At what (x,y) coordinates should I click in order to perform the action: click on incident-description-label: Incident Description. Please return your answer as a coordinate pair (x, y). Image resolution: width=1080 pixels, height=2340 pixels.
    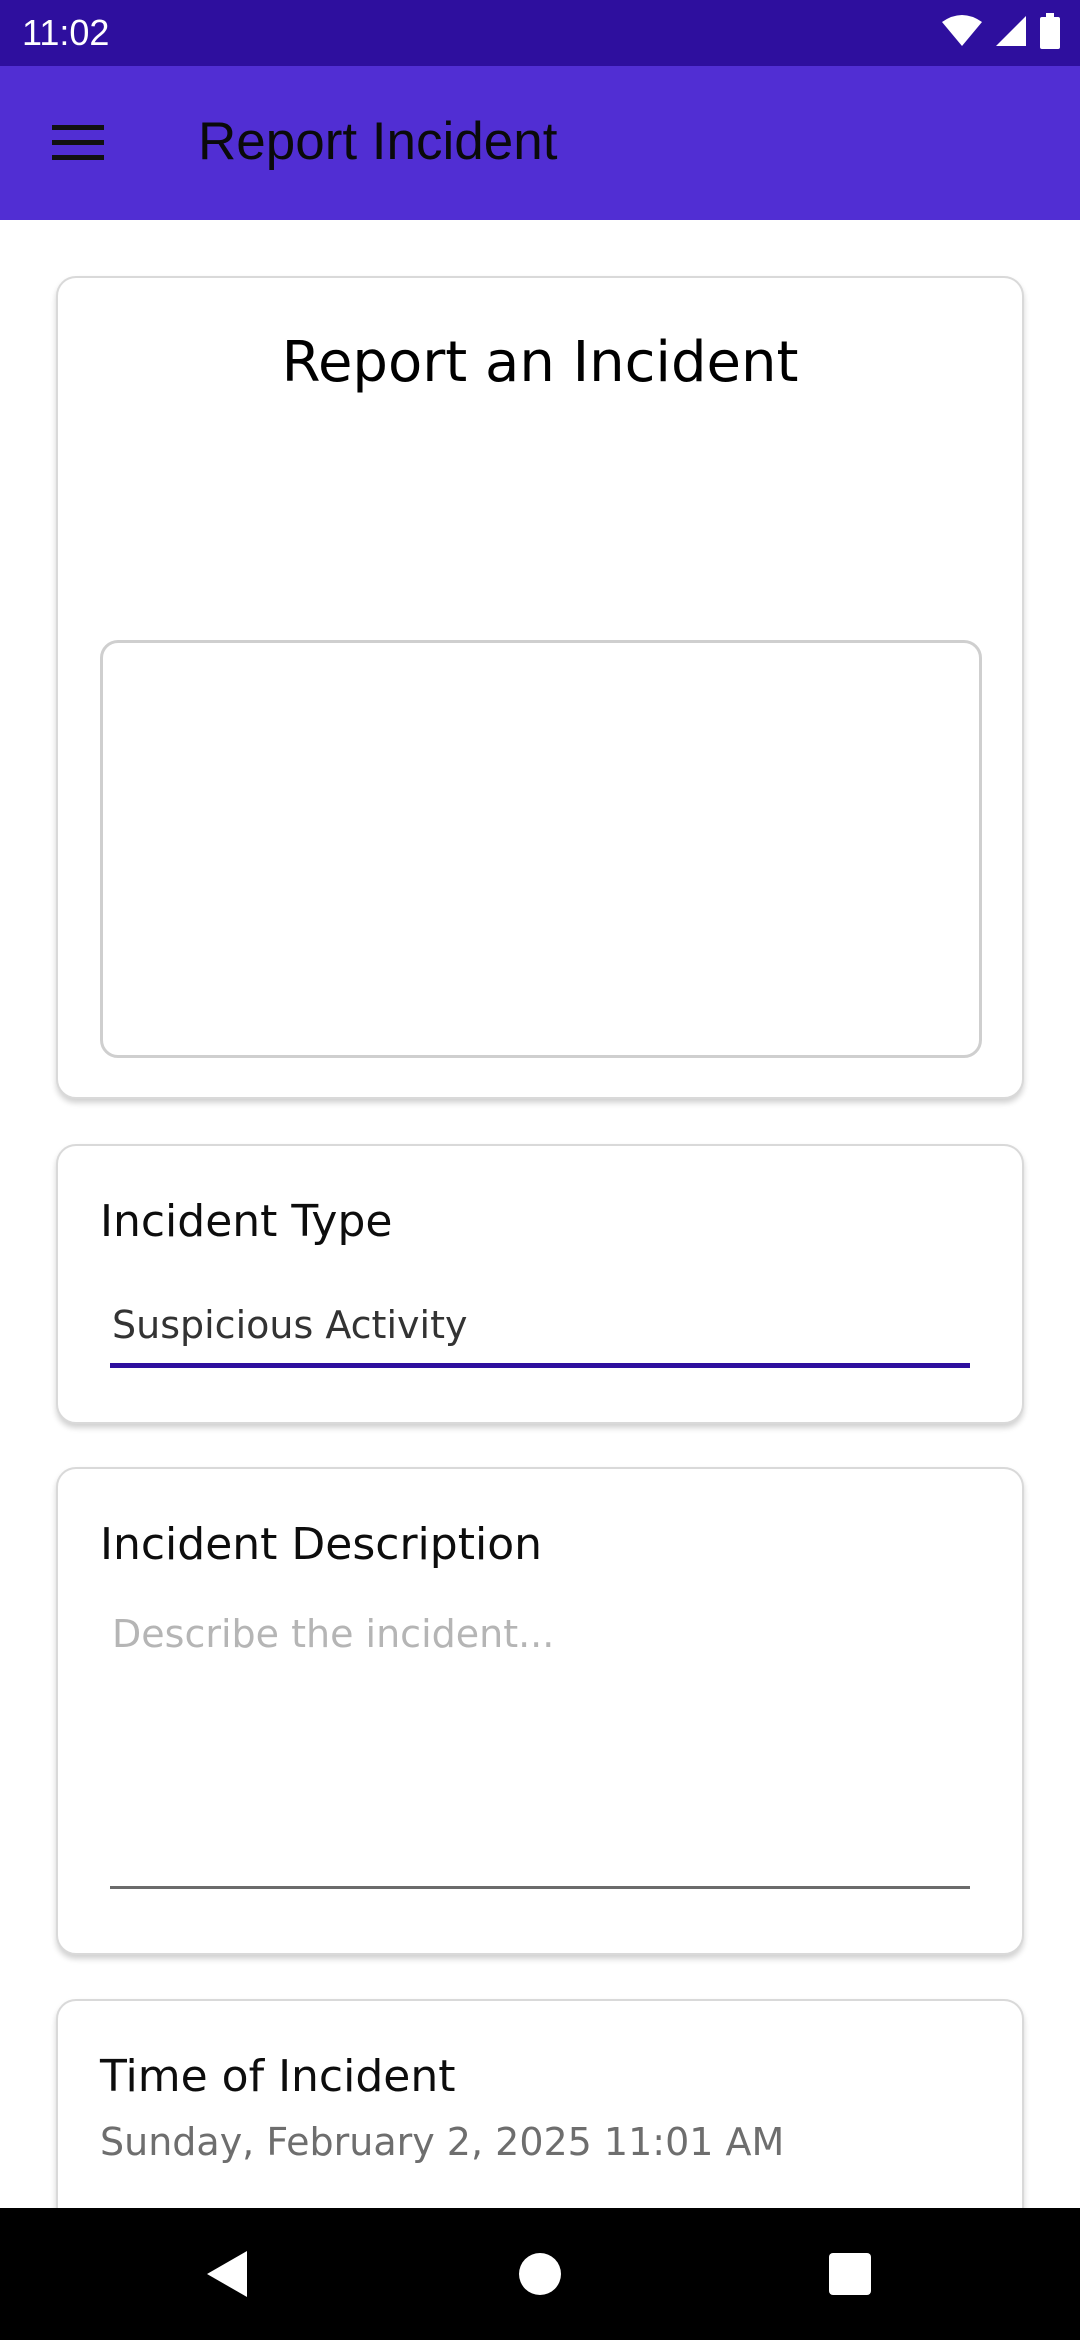
    Looking at the image, I should click on (321, 1544).